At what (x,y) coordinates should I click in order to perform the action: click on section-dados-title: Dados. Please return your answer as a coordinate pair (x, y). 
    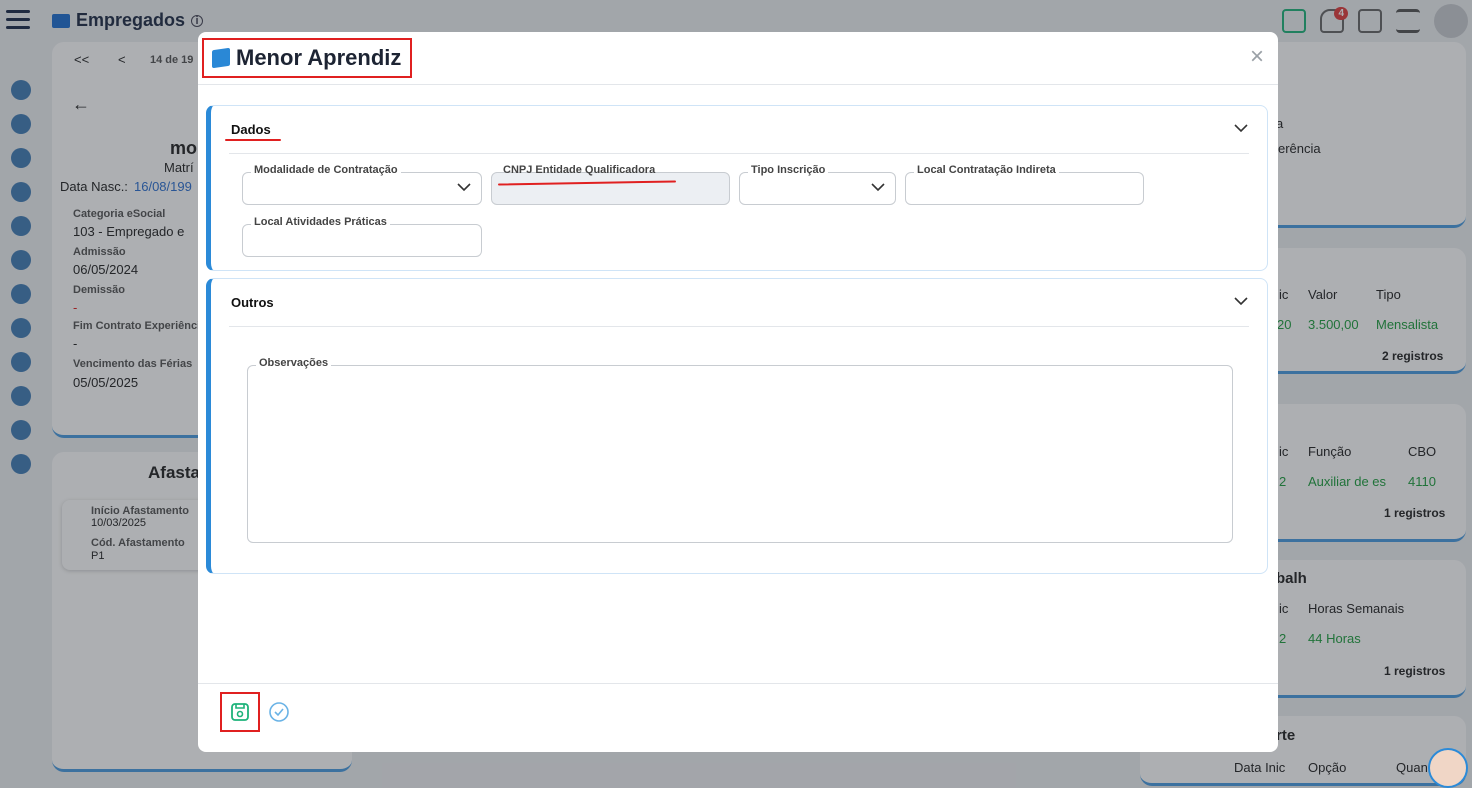
    Looking at the image, I should click on (251, 129).